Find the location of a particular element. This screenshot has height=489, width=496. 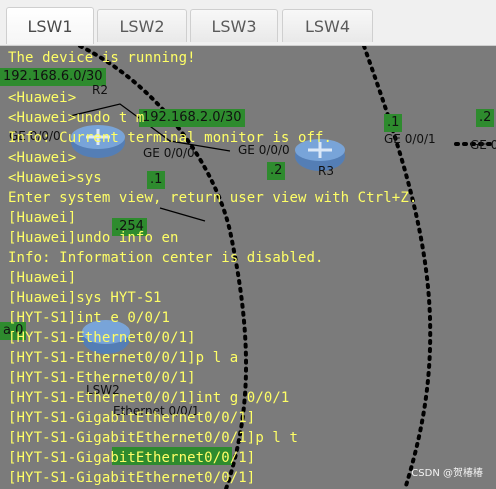

ethernet-label: Ethernet 0/0/1 is located at coordinates (156, 411).